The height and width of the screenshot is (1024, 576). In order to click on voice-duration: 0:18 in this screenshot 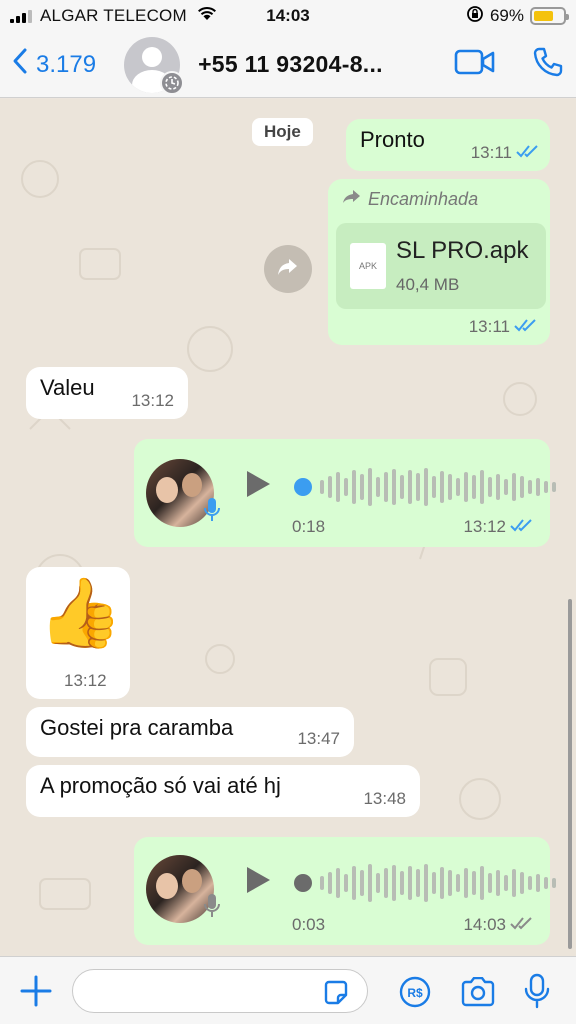, I will do `click(309, 526)`.